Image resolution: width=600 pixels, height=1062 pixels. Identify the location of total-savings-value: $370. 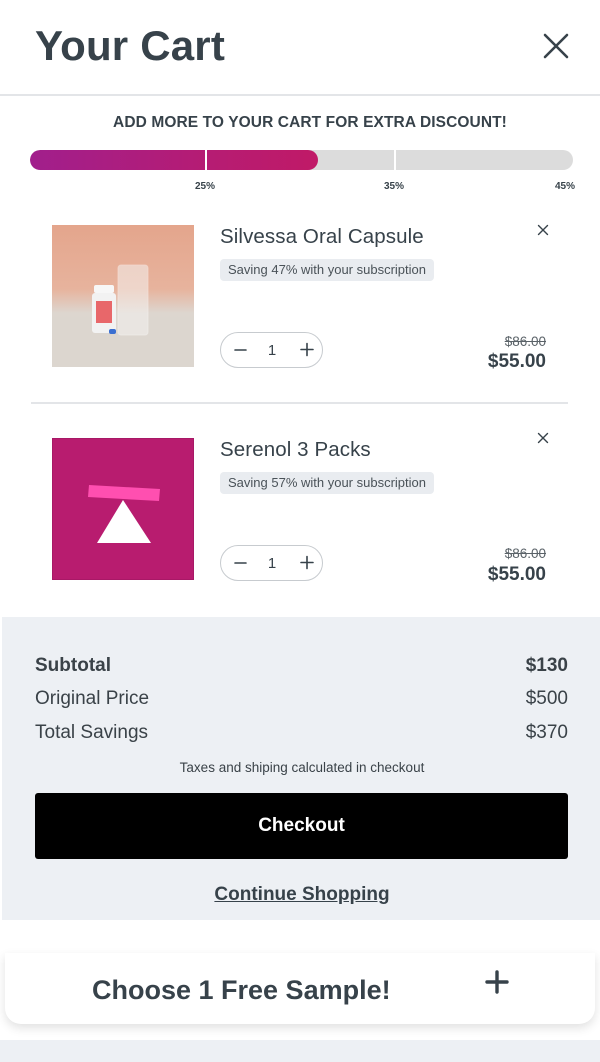
(546, 732).